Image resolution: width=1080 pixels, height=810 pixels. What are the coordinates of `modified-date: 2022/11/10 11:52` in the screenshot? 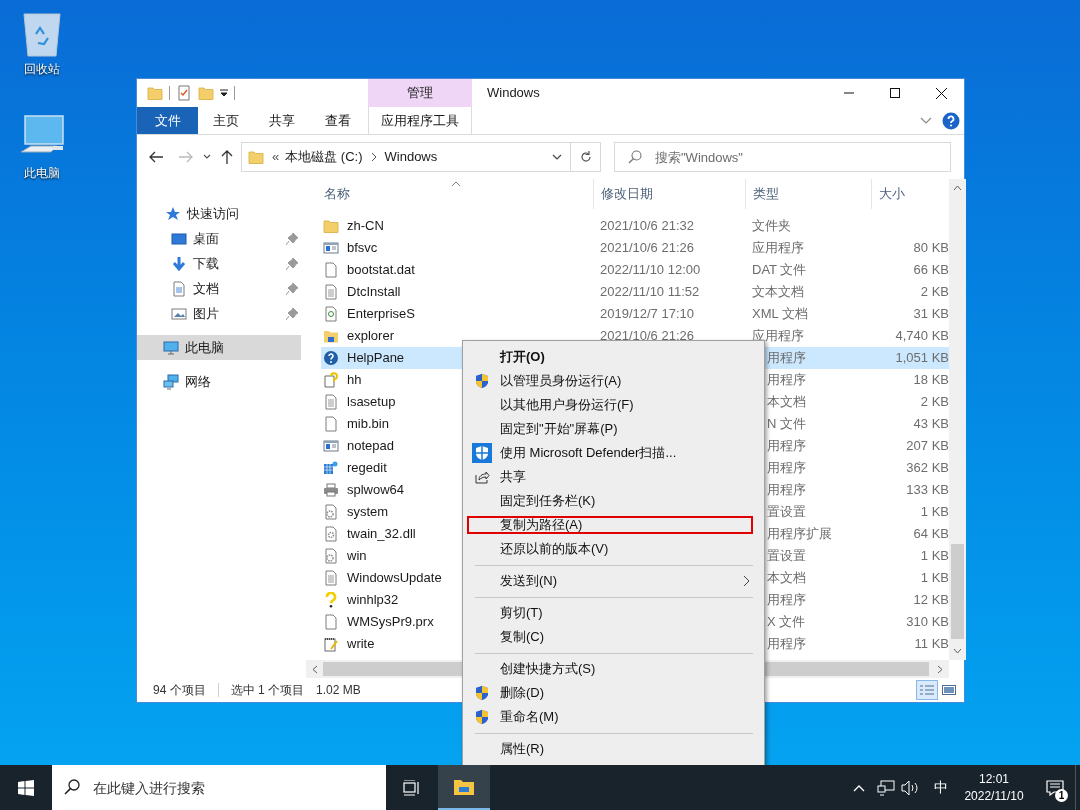 It's located at (650, 292).